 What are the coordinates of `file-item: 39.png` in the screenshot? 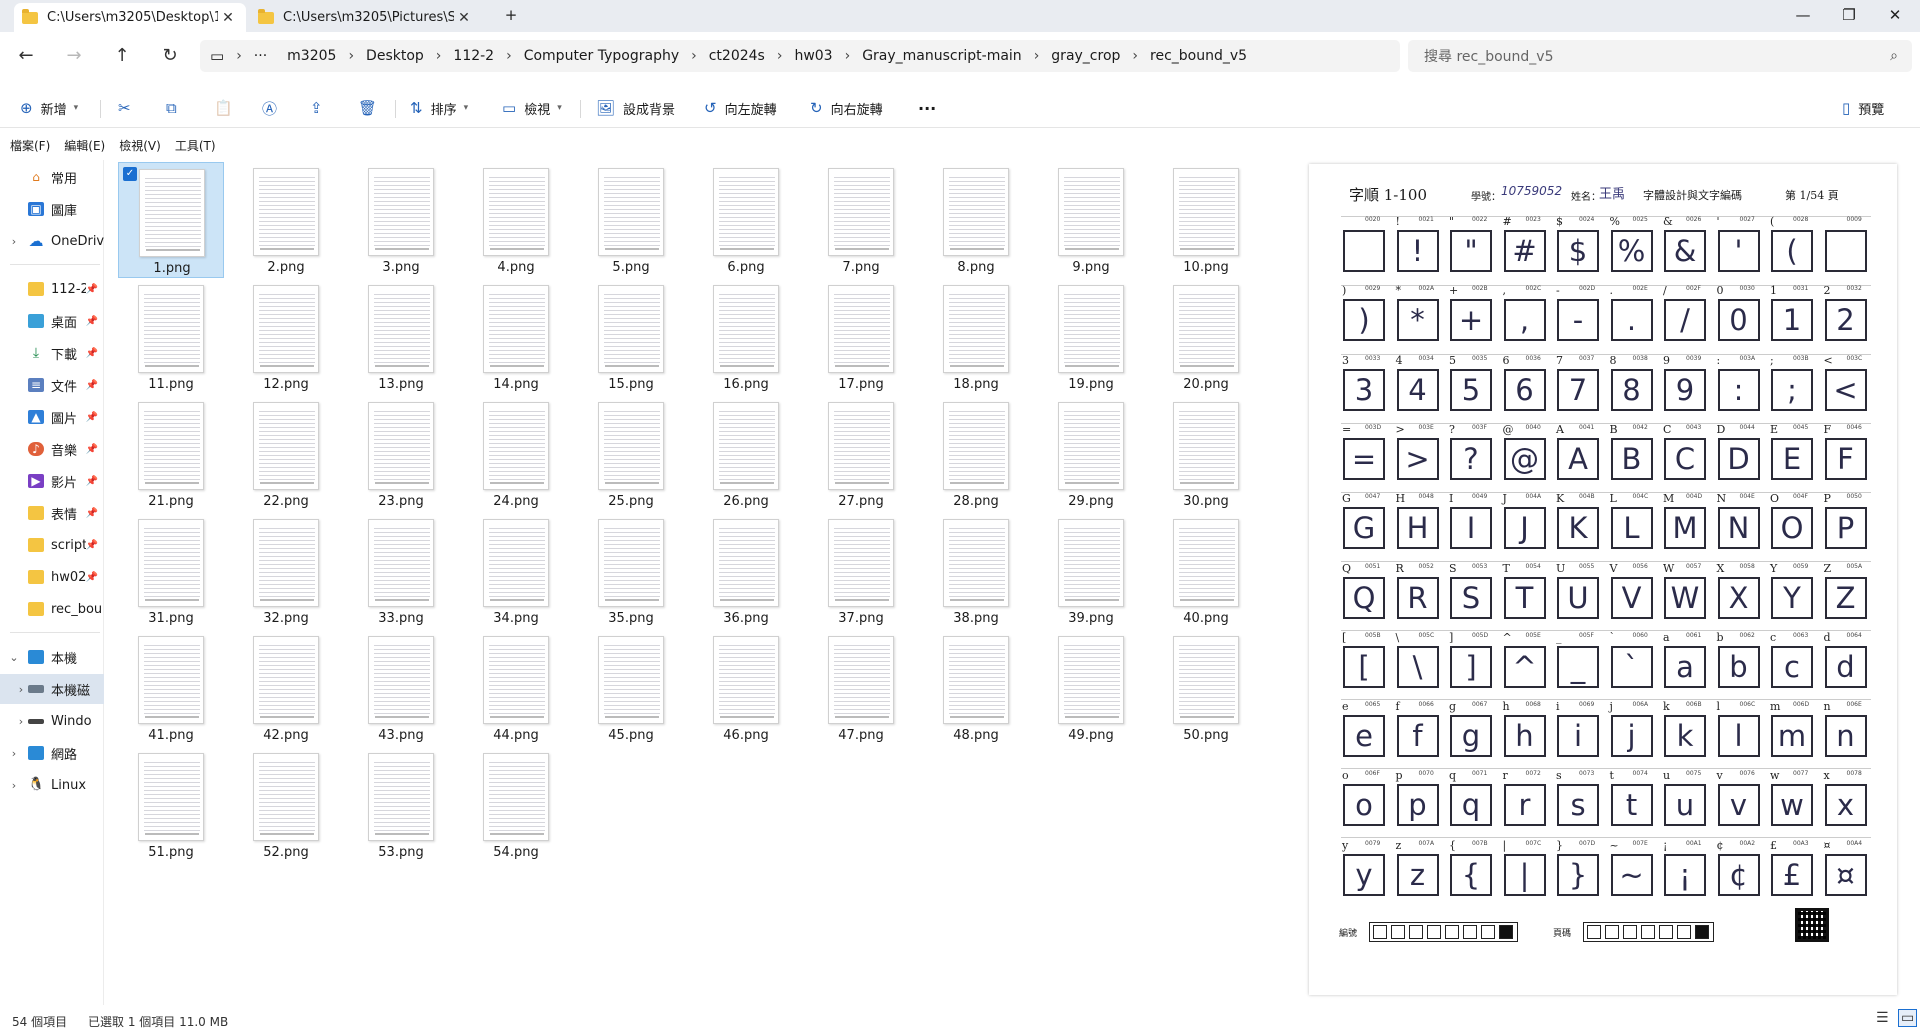 It's located at (1091, 571).